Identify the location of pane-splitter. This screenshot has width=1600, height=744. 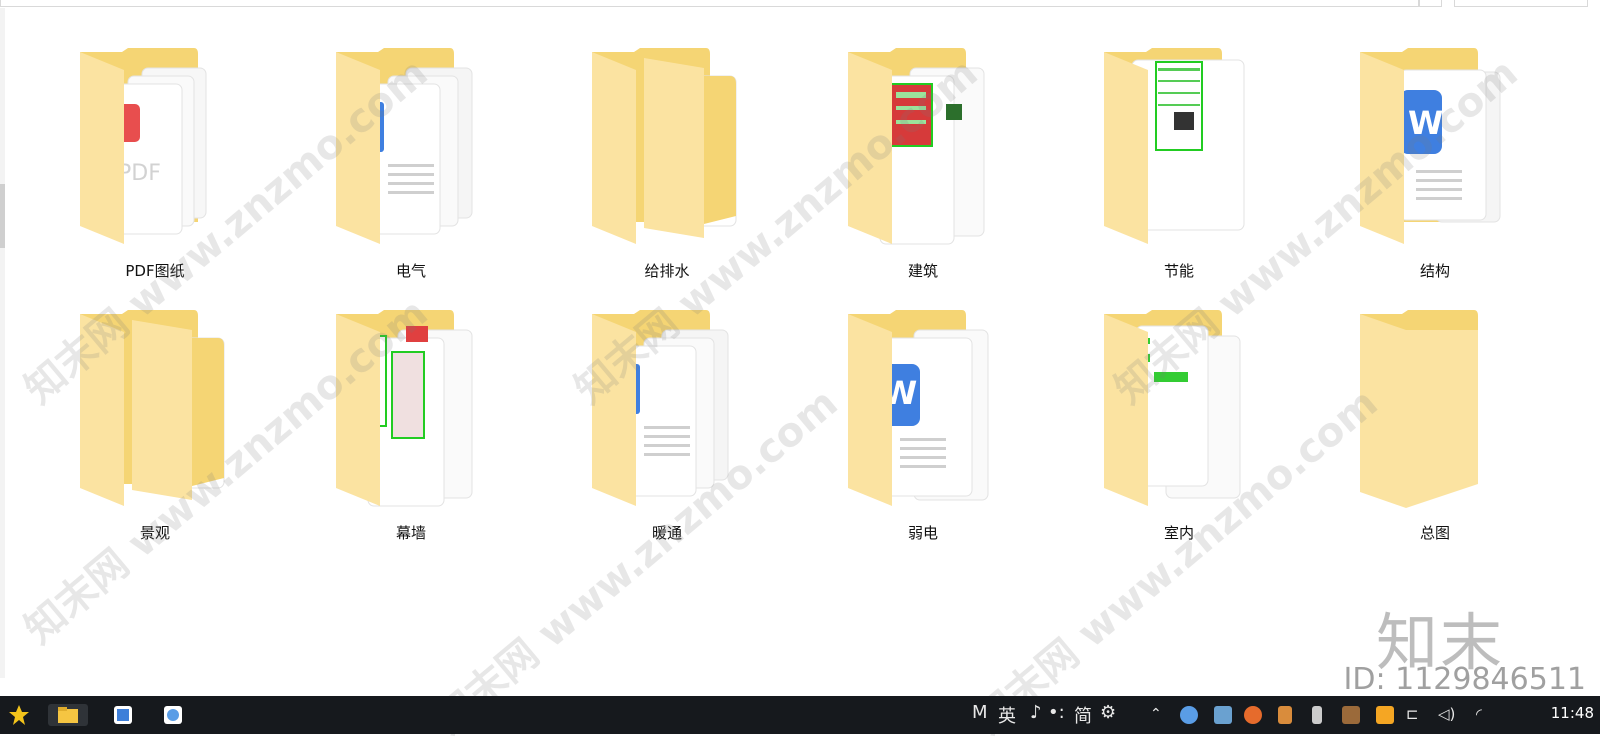
(2, 216).